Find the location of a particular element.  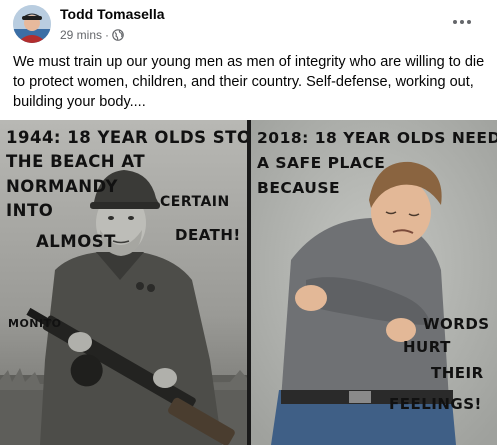

meme-left-line1: 1944: 18 YEAR OLDS STORMED is located at coordinates (126, 137).